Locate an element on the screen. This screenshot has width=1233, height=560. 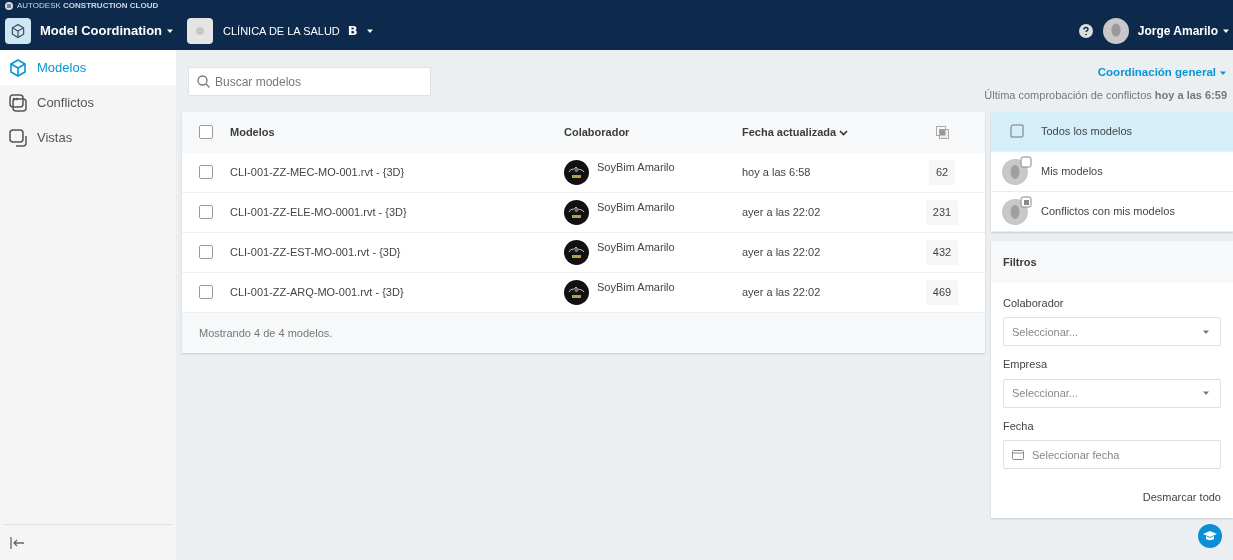
date-field: Seleccionar fecha is located at coordinates (1112, 455).